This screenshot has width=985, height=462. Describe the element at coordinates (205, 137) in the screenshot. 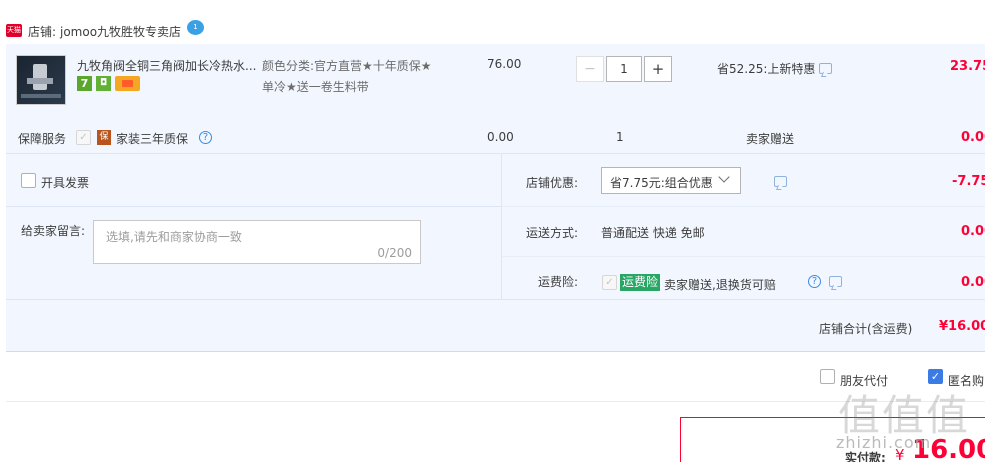

I see `service-help-icon: ?` at that location.